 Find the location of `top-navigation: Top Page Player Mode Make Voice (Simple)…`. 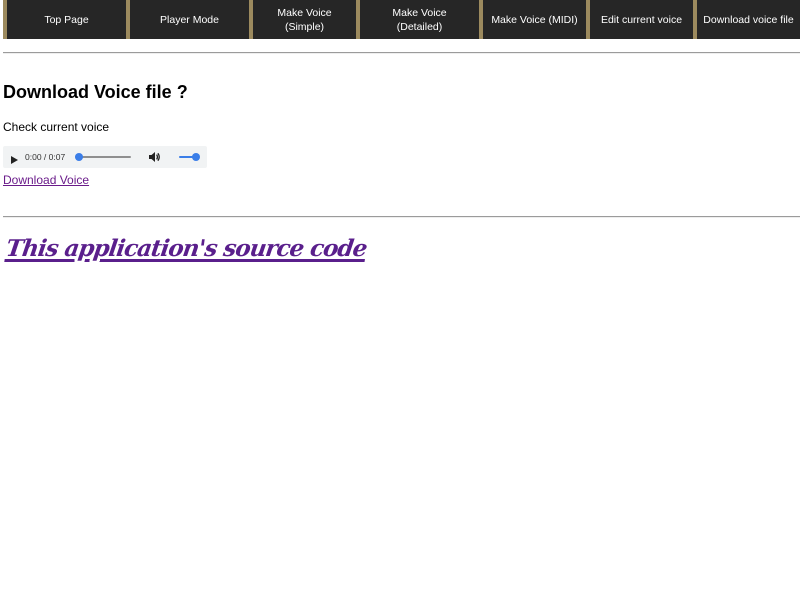

top-navigation: Top Page Player Mode Make Voice (Simple)… is located at coordinates (401, 19).